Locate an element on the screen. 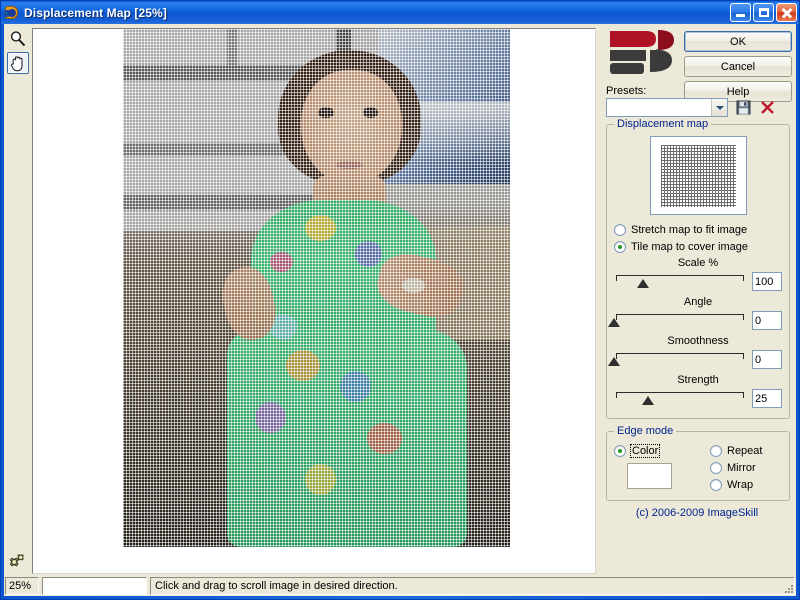  pan-tool is located at coordinates (18, 63).